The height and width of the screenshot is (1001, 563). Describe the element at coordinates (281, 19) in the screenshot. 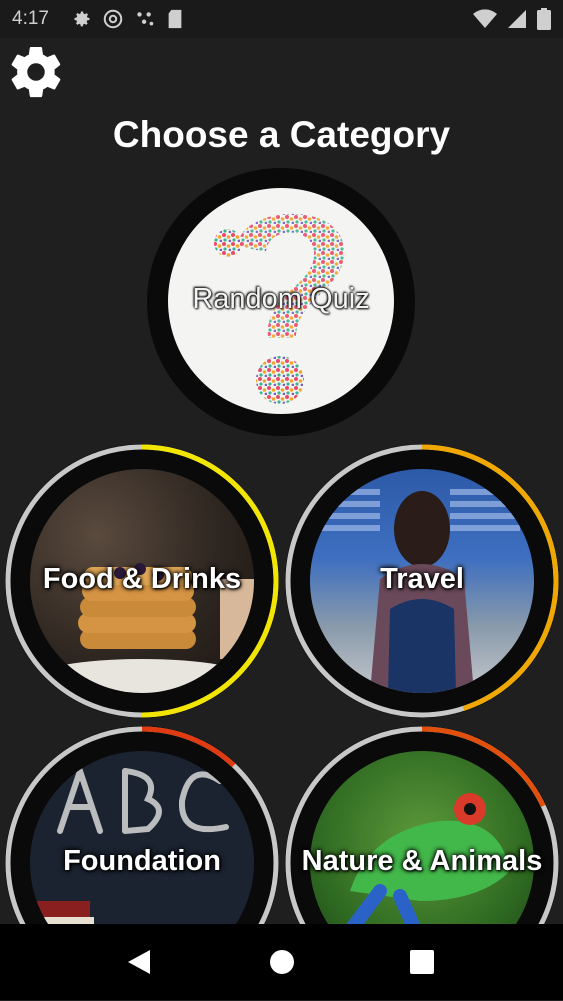

I see `status-bar: 4:17` at that location.